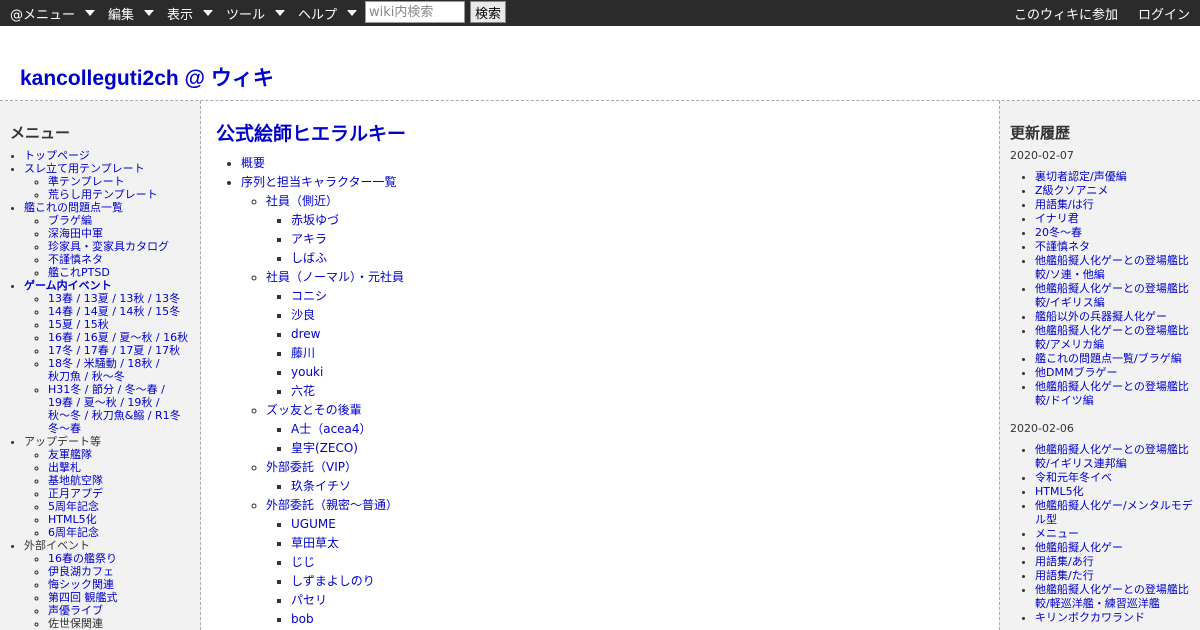  I want to click on search-button: 検索, so click(488, 12).